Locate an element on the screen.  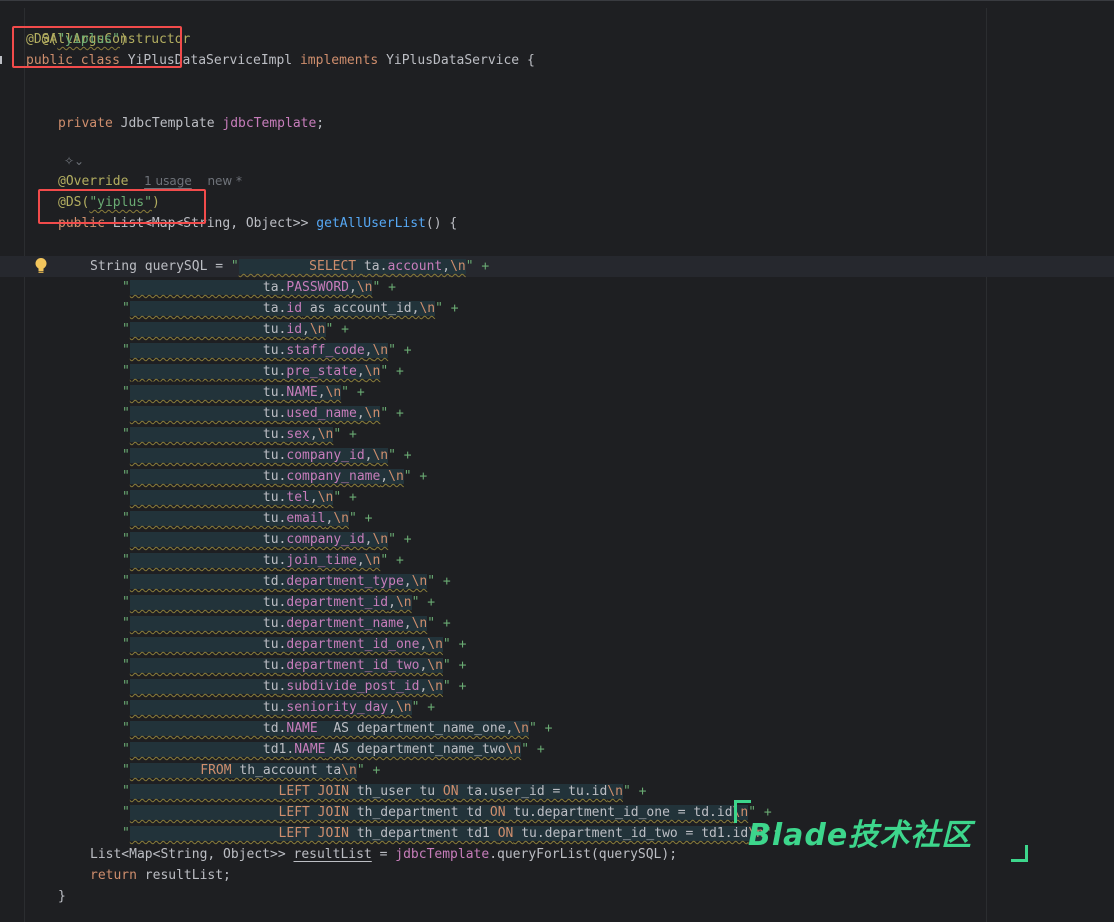
code-line-sql-column: " tu.subdivide_post_id,\n" + is located at coordinates (294, 686).